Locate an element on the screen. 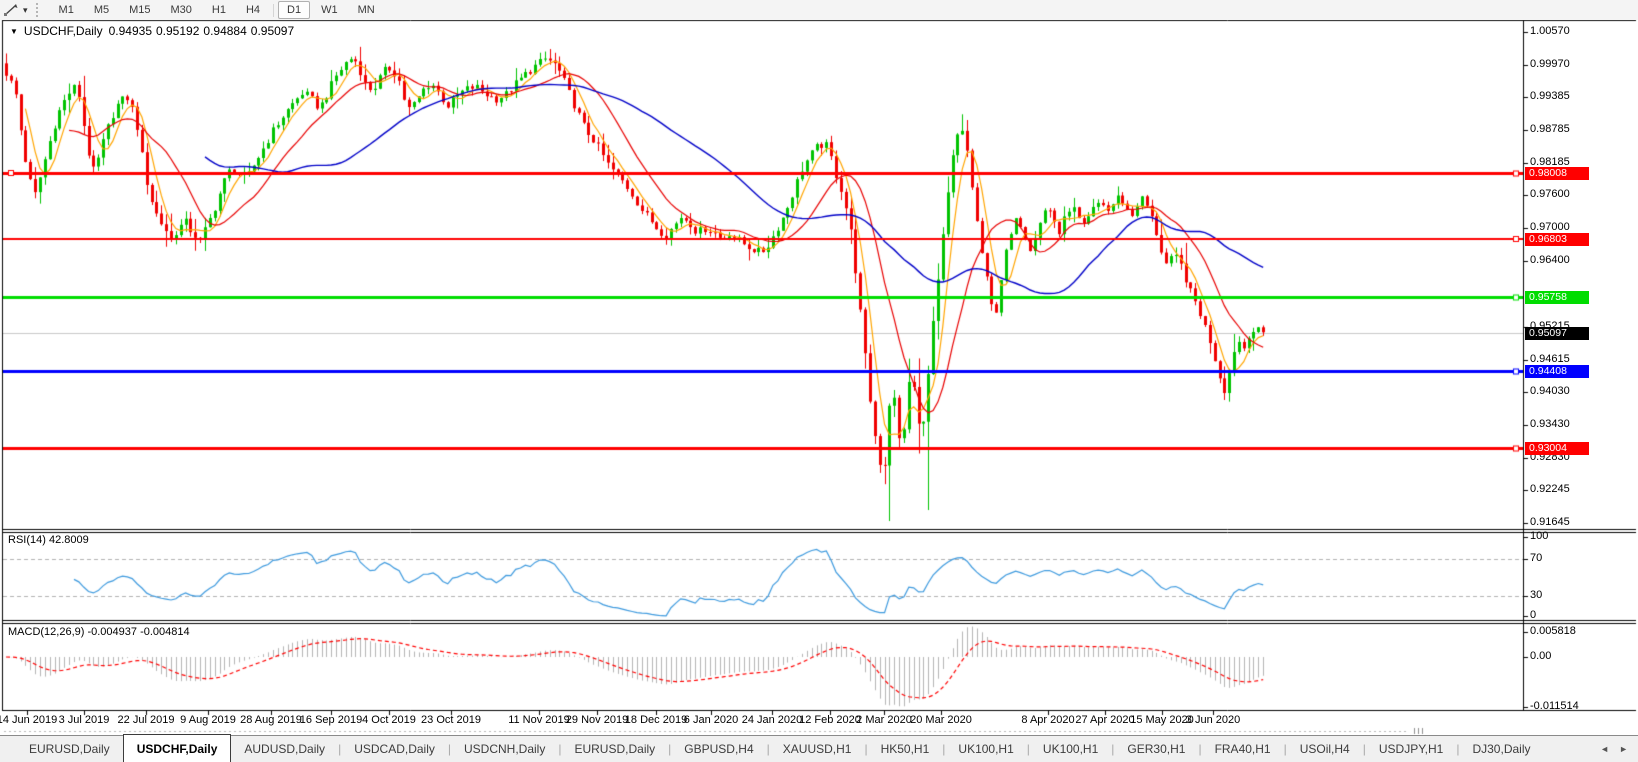  date-axis-label: 8 Apr 2020 is located at coordinates (1048, 720).